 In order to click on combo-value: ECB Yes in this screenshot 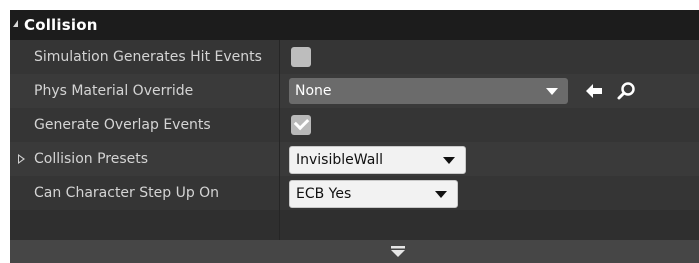, I will do `click(324, 194)`.